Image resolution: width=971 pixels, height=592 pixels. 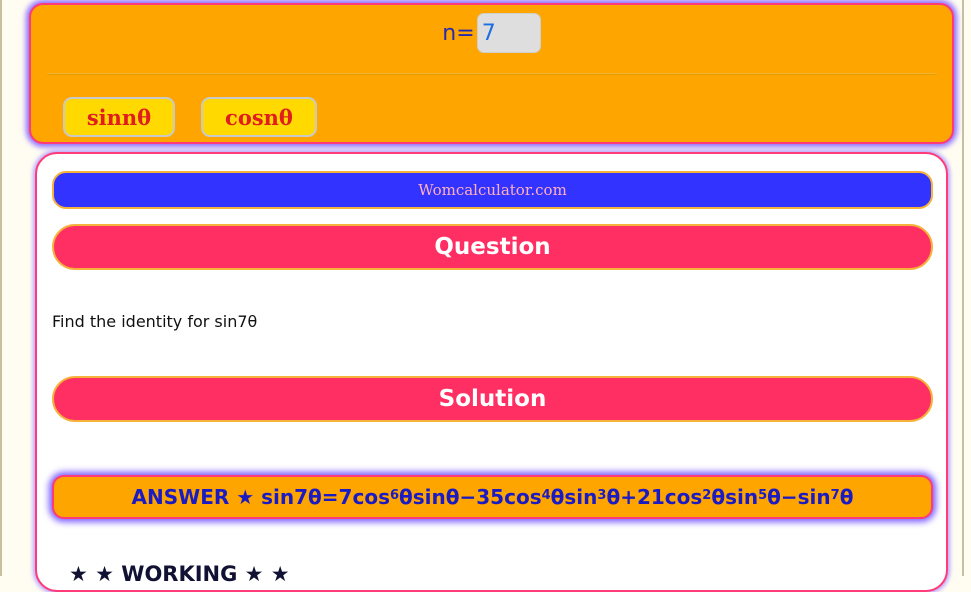 What do you see at coordinates (119, 117) in the screenshot?
I see `sin-n-theta-button: sinnθ` at bounding box center [119, 117].